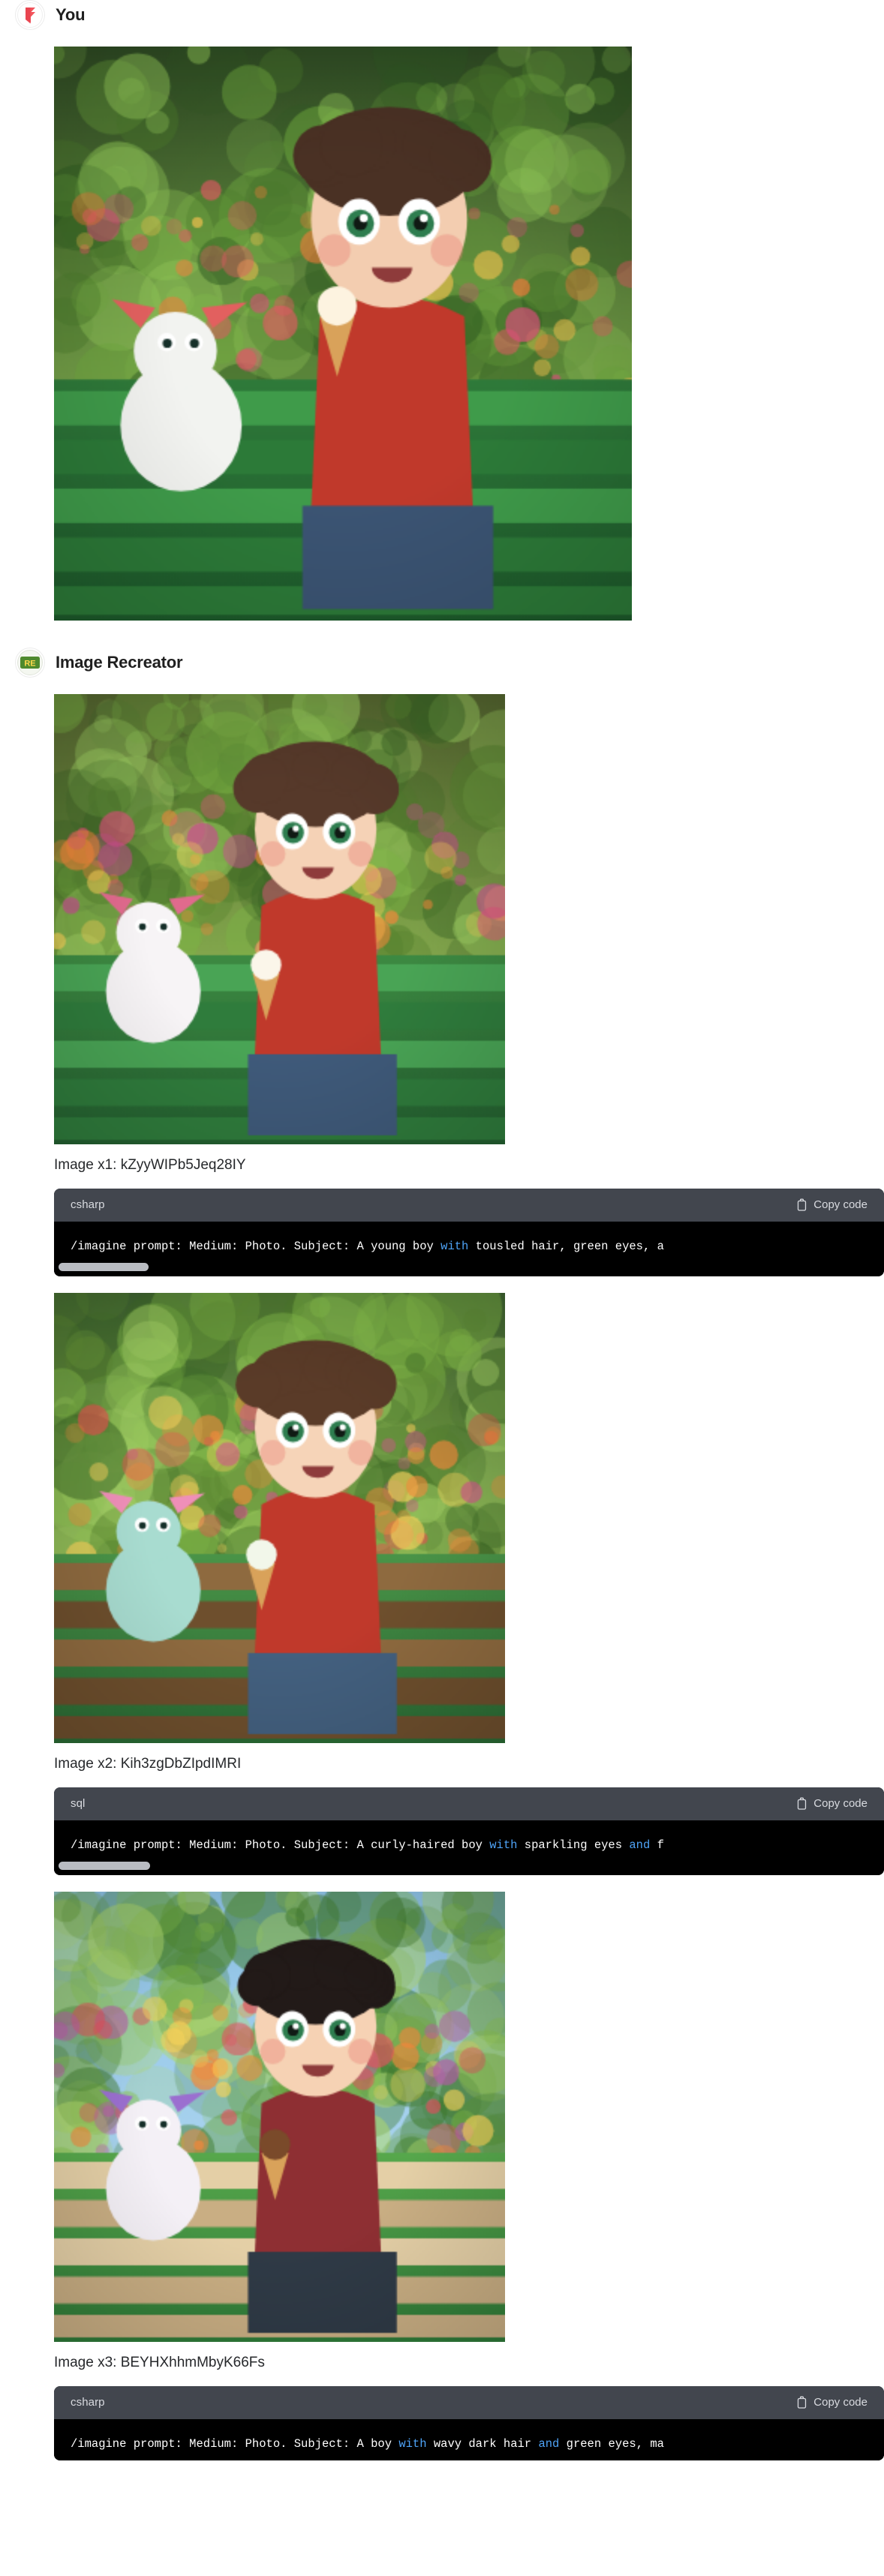 This screenshot has width=884, height=2576. What do you see at coordinates (119, 662) in the screenshot?
I see `message-author: Image Recreator` at bounding box center [119, 662].